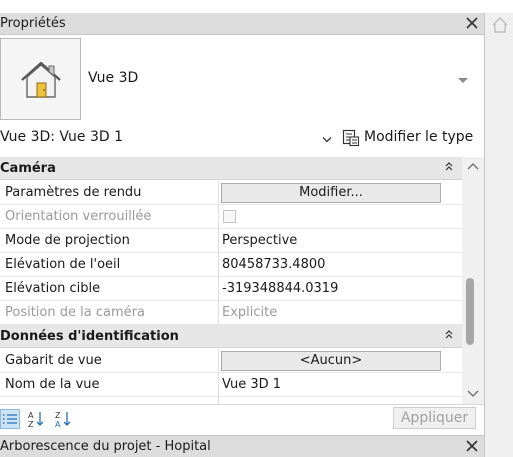 The width and height of the screenshot is (513, 457). What do you see at coordinates (242, 24) in the screenshot?
I see `properties-title-bar: Propriétés` at bounding box center [242, 24].